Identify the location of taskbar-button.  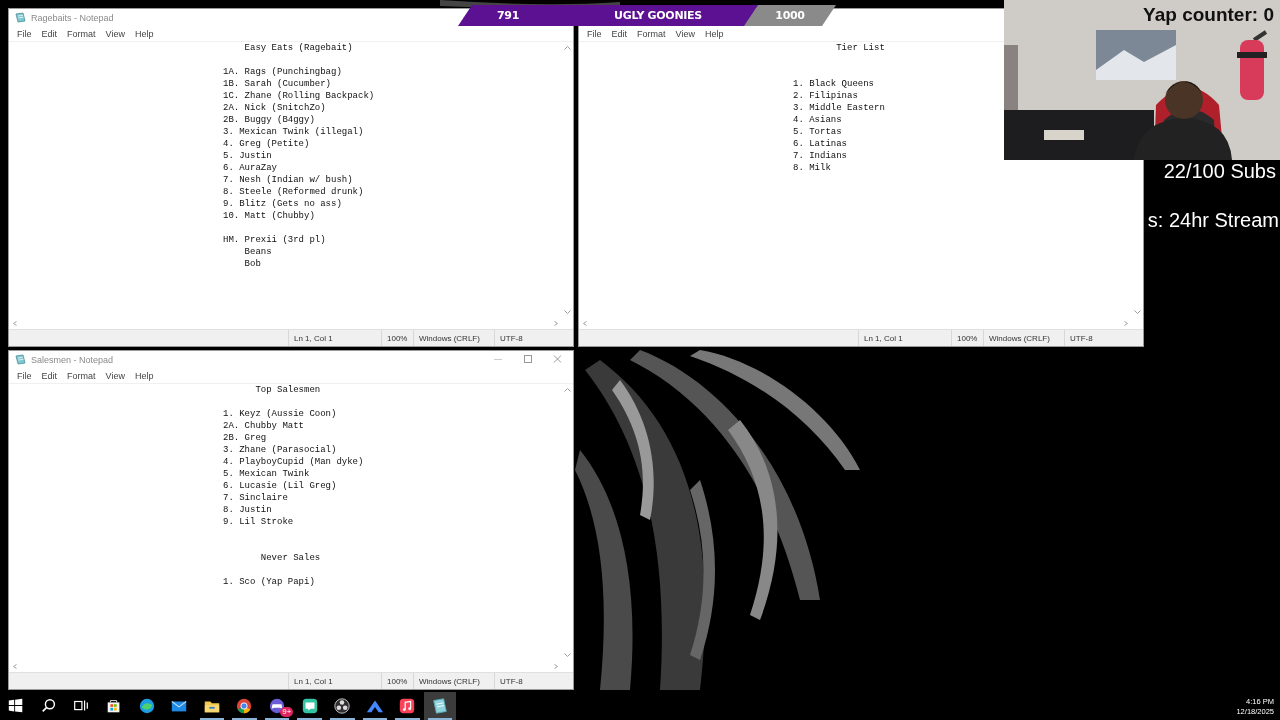
(440, 706).